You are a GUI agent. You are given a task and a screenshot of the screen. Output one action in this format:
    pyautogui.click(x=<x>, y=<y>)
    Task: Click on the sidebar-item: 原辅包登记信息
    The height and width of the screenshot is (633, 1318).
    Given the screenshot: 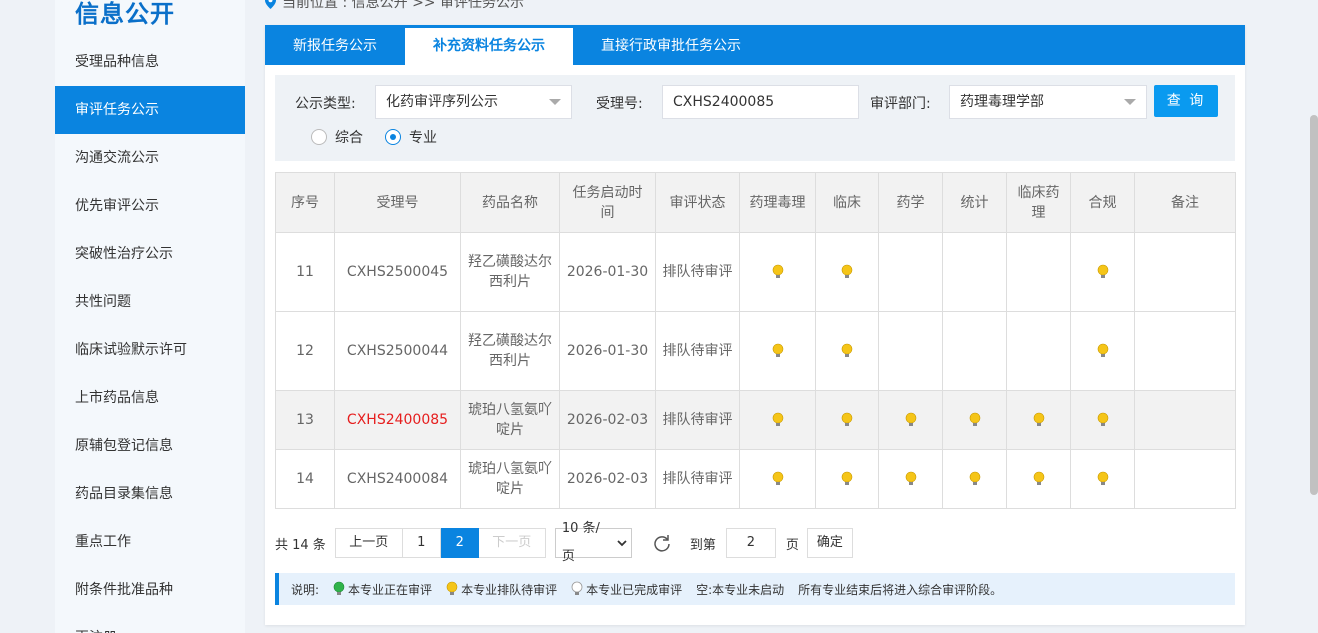 What is the action you would take?
    pyautogui.click(x=150, y=446)
    